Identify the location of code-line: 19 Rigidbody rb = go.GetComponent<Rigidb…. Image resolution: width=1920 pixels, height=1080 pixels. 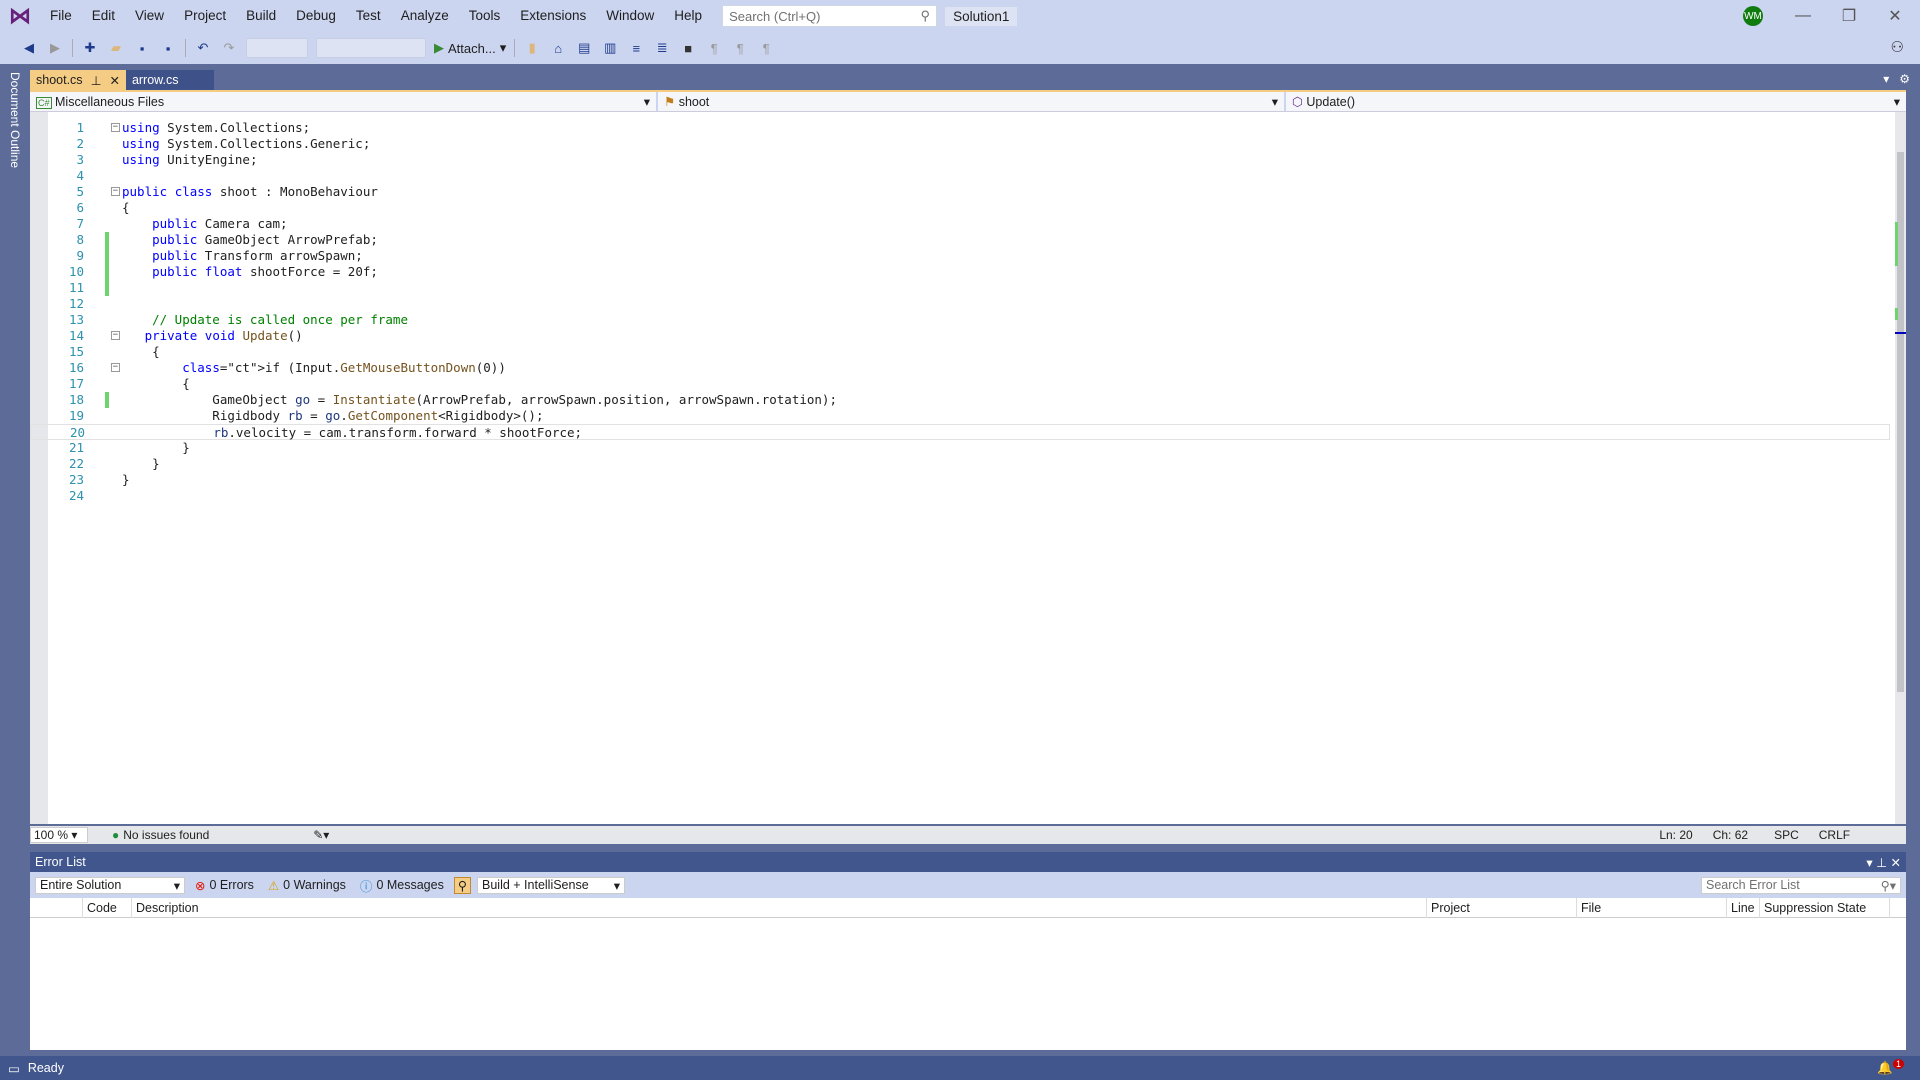
(960, 416).